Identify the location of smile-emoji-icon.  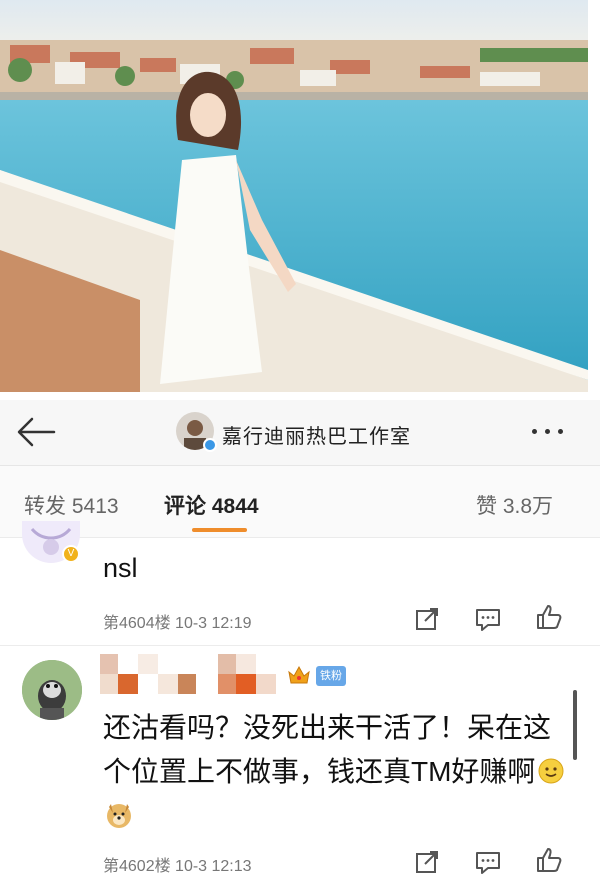
(551, 769).